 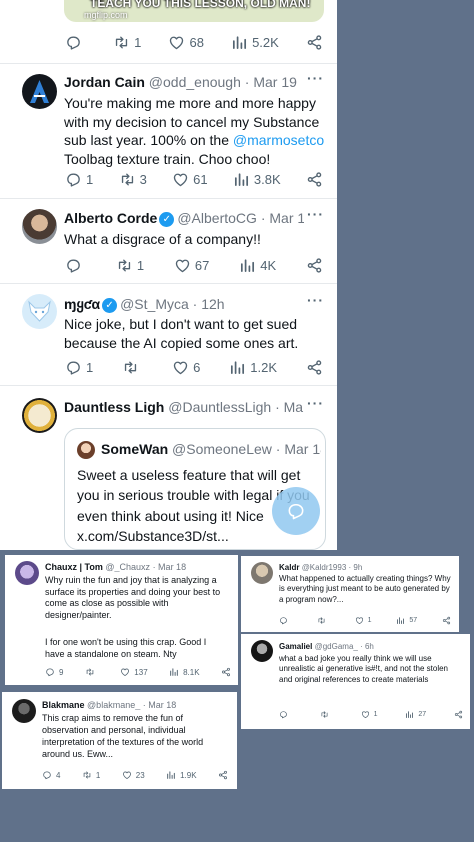 What do you see at coordinates (295, 646) in the screenshot?
I see `display-name: Gamaliel` at bounding box center [295, 646].